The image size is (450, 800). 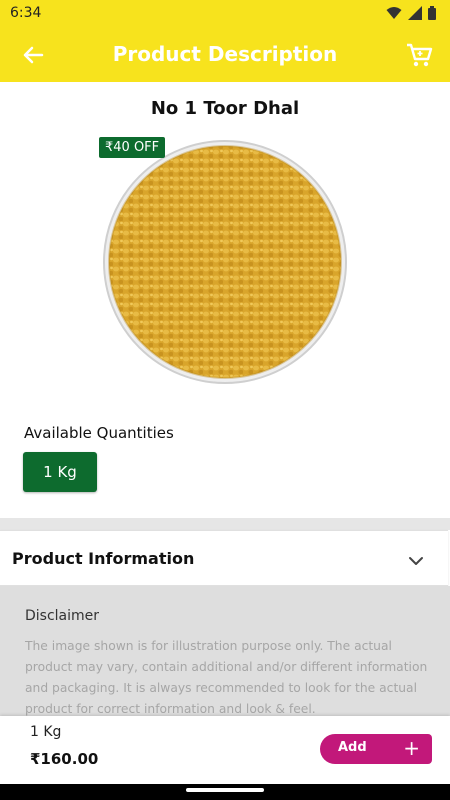 What do you see at coordinates (103, 558) in the screenshot?
I see `product-information-label: Product Information` at bounding box center [103, 558].